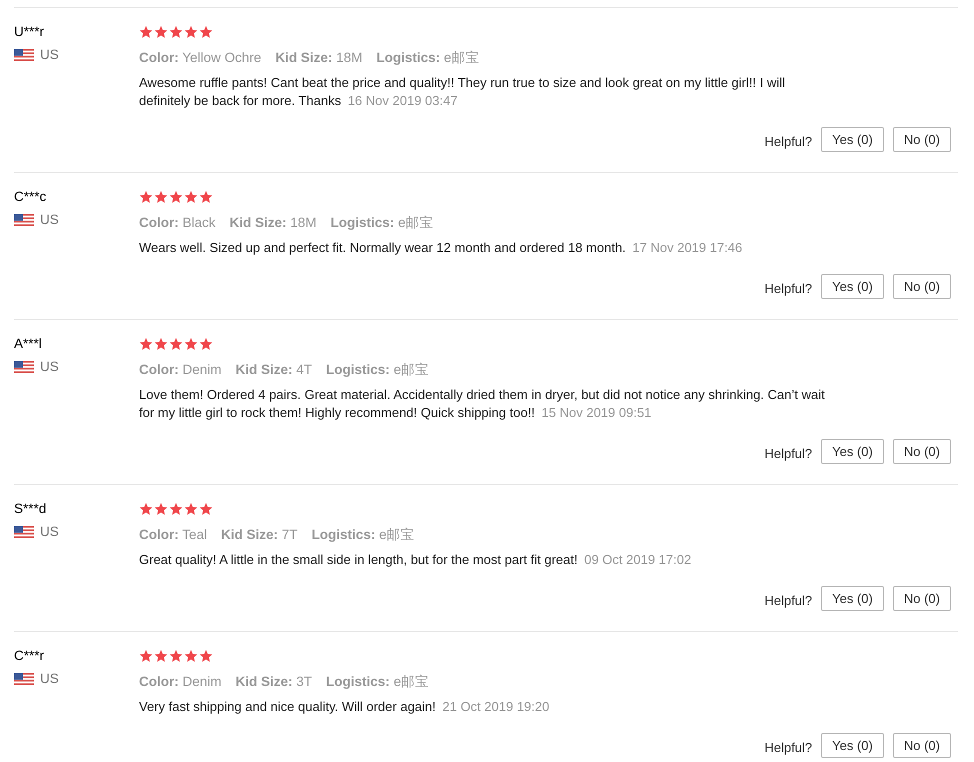 This screenshot has height=762, width=974. Describe the element at coordinates (30, 656) in the screenshot. I see `reviewer-name: C***r` at that location.